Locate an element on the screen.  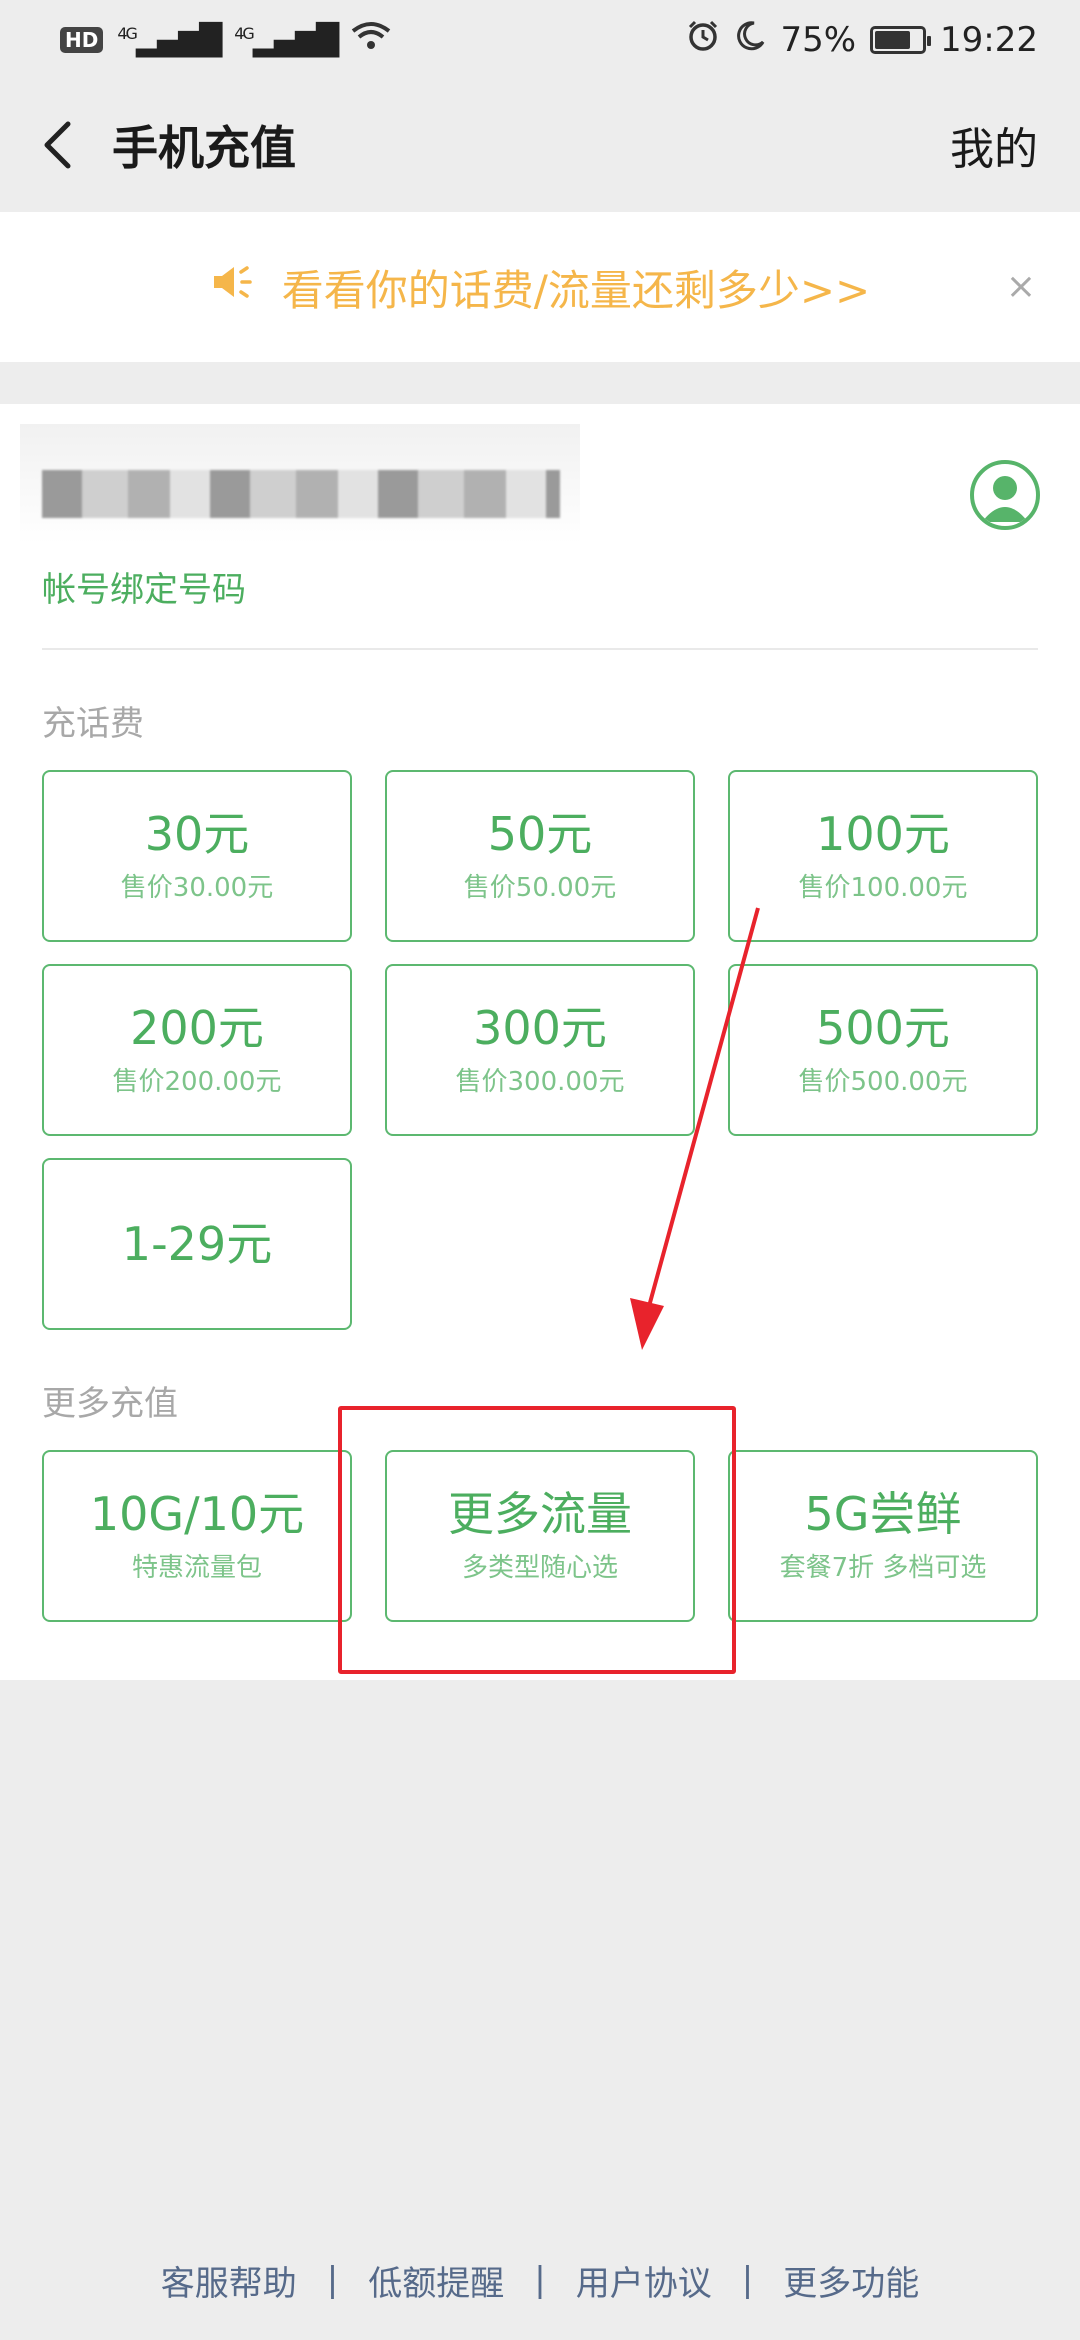
status-left: HD 4G▂▄▆█ 4G▂▄▆█ is located at coordinates (225, 40).